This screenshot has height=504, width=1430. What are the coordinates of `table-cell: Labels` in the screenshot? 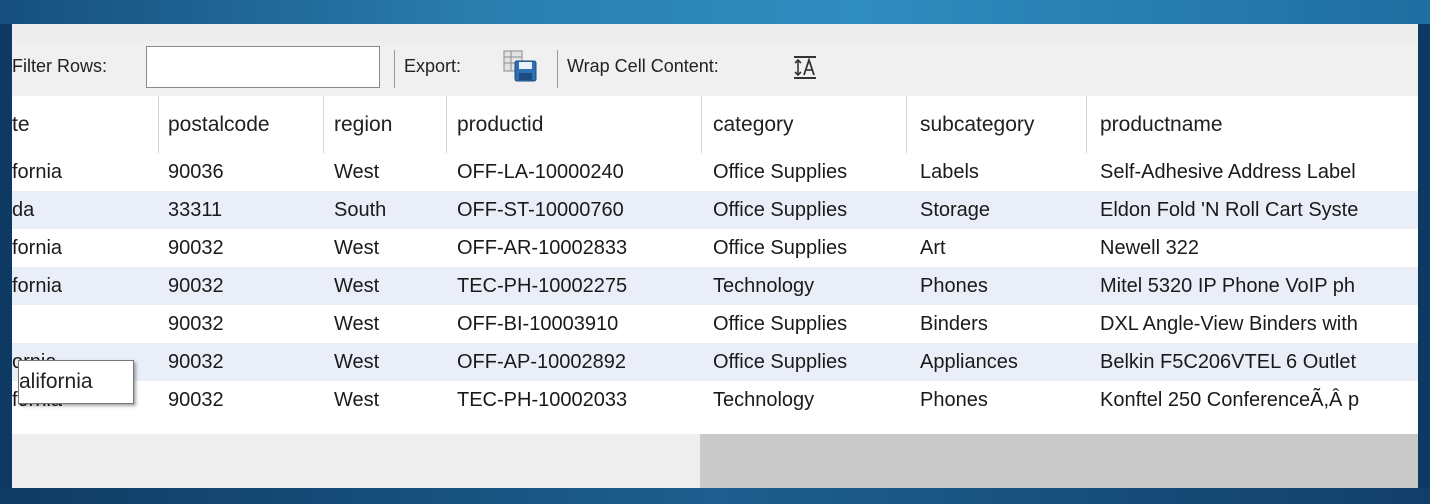 It's located at (997, 172).